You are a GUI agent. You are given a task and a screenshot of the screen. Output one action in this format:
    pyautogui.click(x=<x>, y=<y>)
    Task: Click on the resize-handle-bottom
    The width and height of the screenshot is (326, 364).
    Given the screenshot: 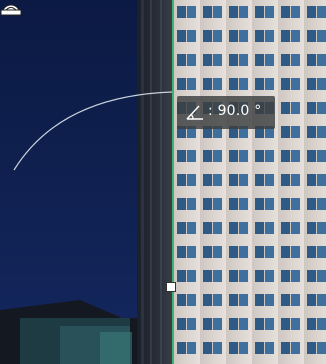 What is the action you would take?
    pyautogui.click(x=171, y=287)
    